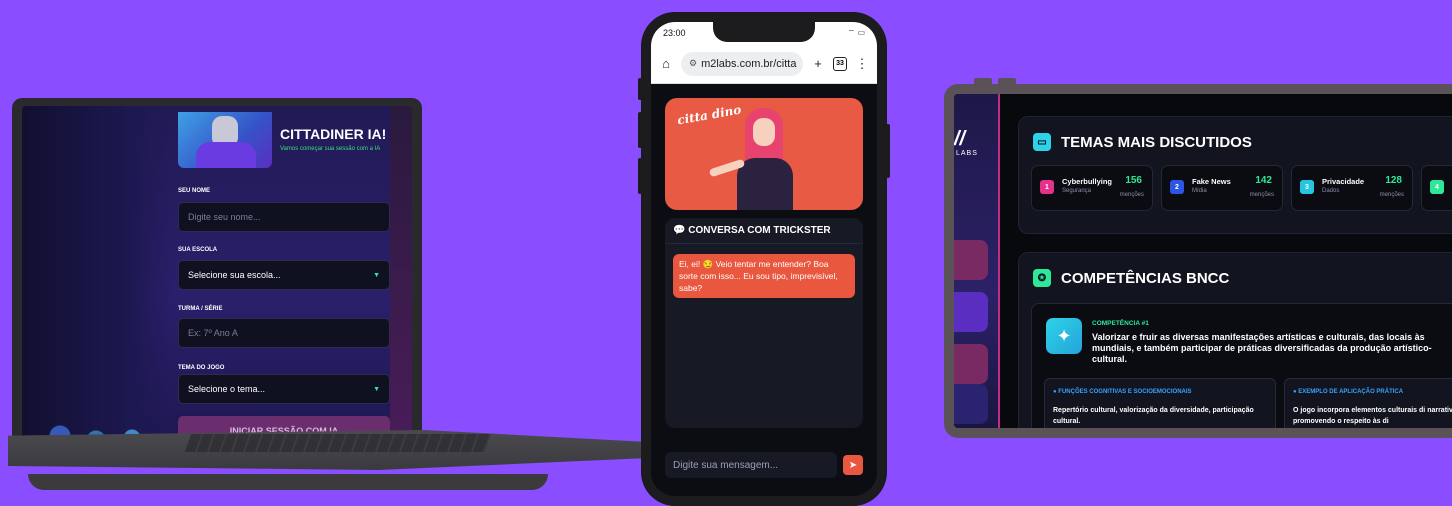 The height and width of the screenshot is (506, 1452). What do you see at coordinates (200, 309) in the screenshot?
I see `class-label: TURMA / SÉRIE` at bounding box center [200, 309].